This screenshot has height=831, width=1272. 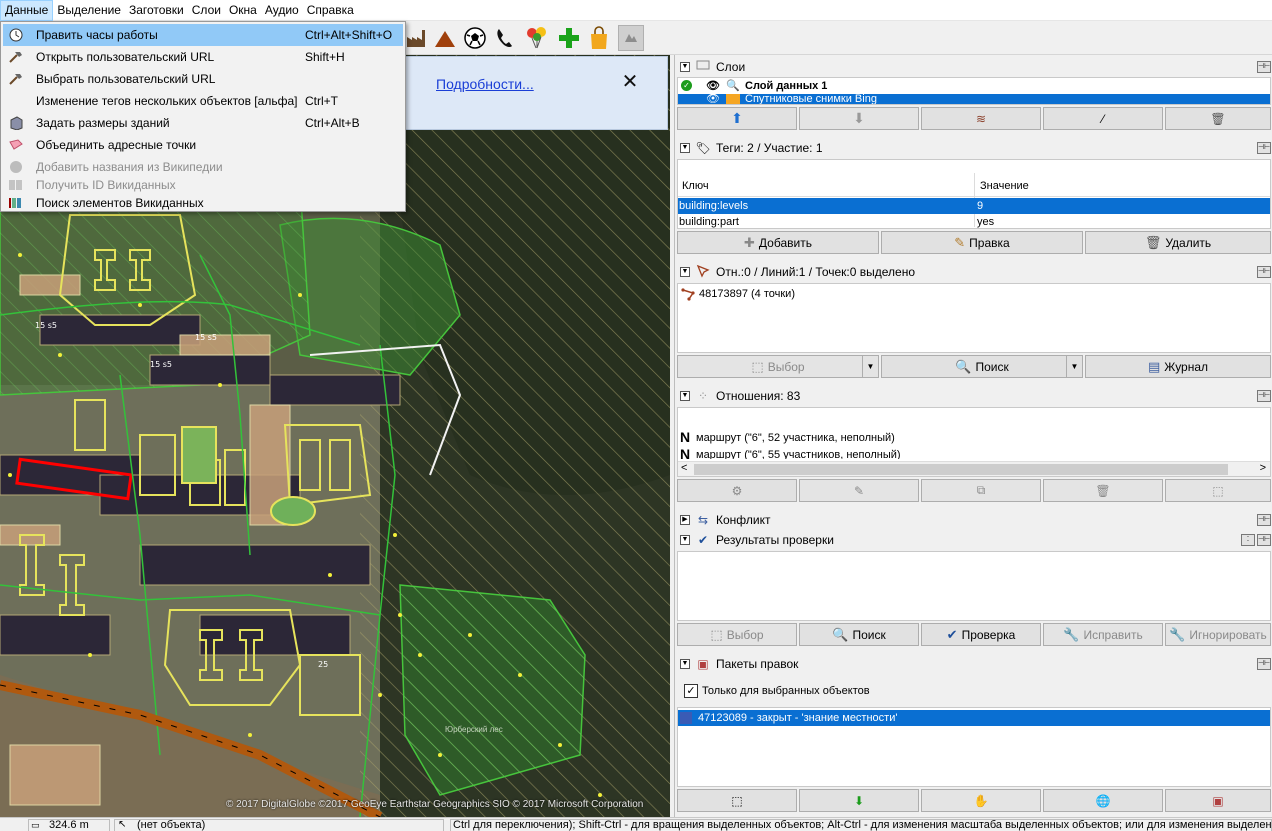 What do you see at coordinates (1103, 800) in the screenshot?
I see `open-in-browser-button: 🌐` at bounding box center [1103, 800].